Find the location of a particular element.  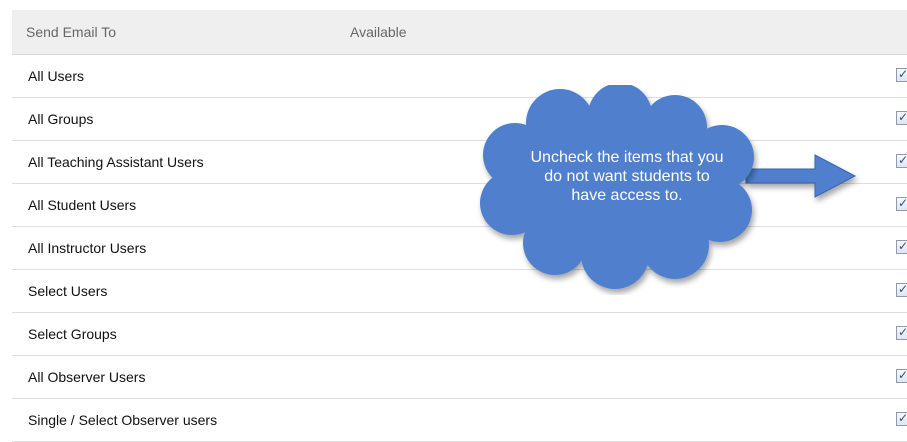

table-row: Single / Select Observer users is located at coordinates (459, 420).